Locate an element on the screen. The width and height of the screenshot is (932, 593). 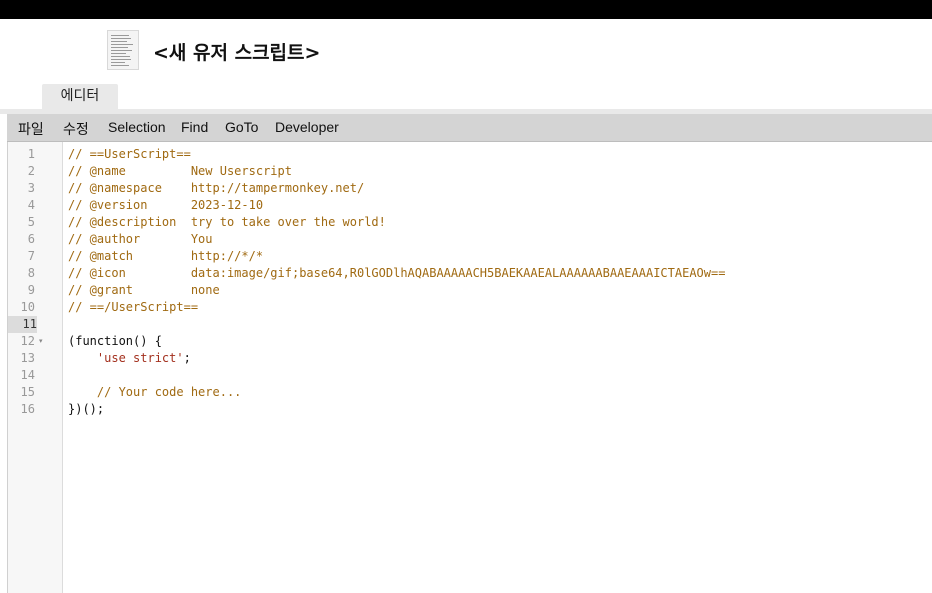
fold-arrow-icon: ▾ is located at coordinates (44, 341).